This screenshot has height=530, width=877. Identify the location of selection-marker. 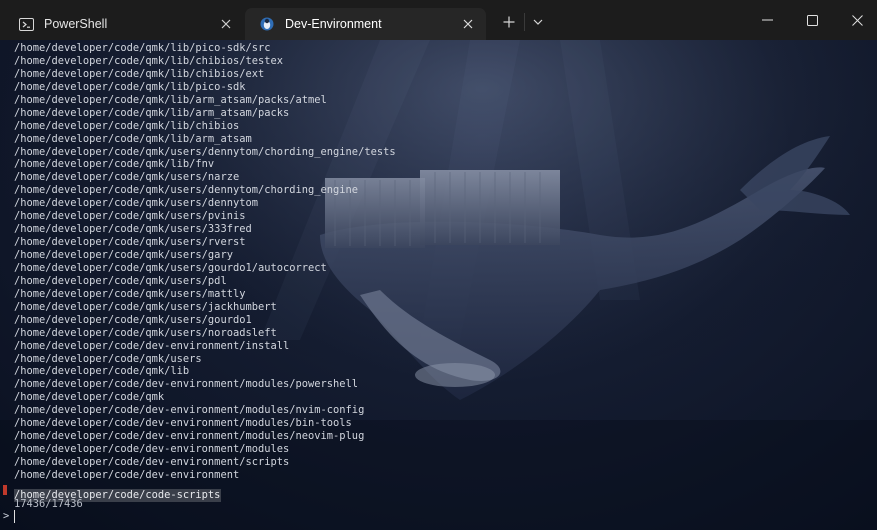
(5, 490).